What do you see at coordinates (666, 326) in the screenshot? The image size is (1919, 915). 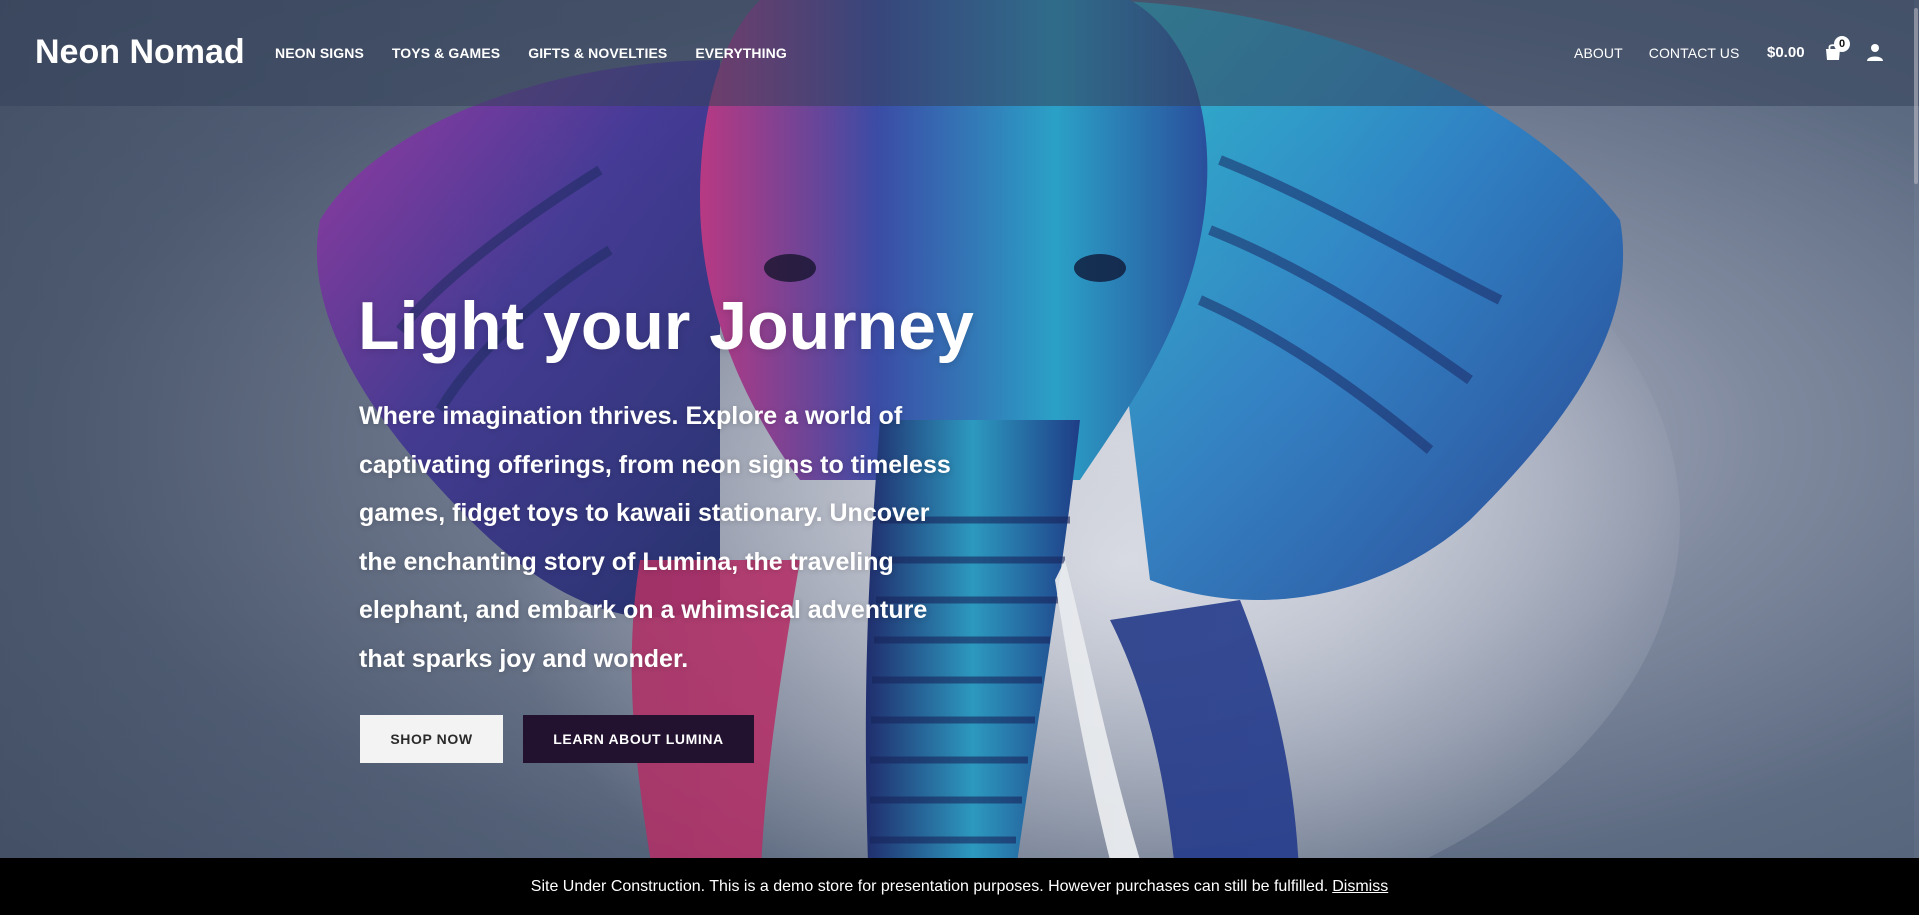 I see `hero-title: Light your Journey` at bounding box center [666, 326].